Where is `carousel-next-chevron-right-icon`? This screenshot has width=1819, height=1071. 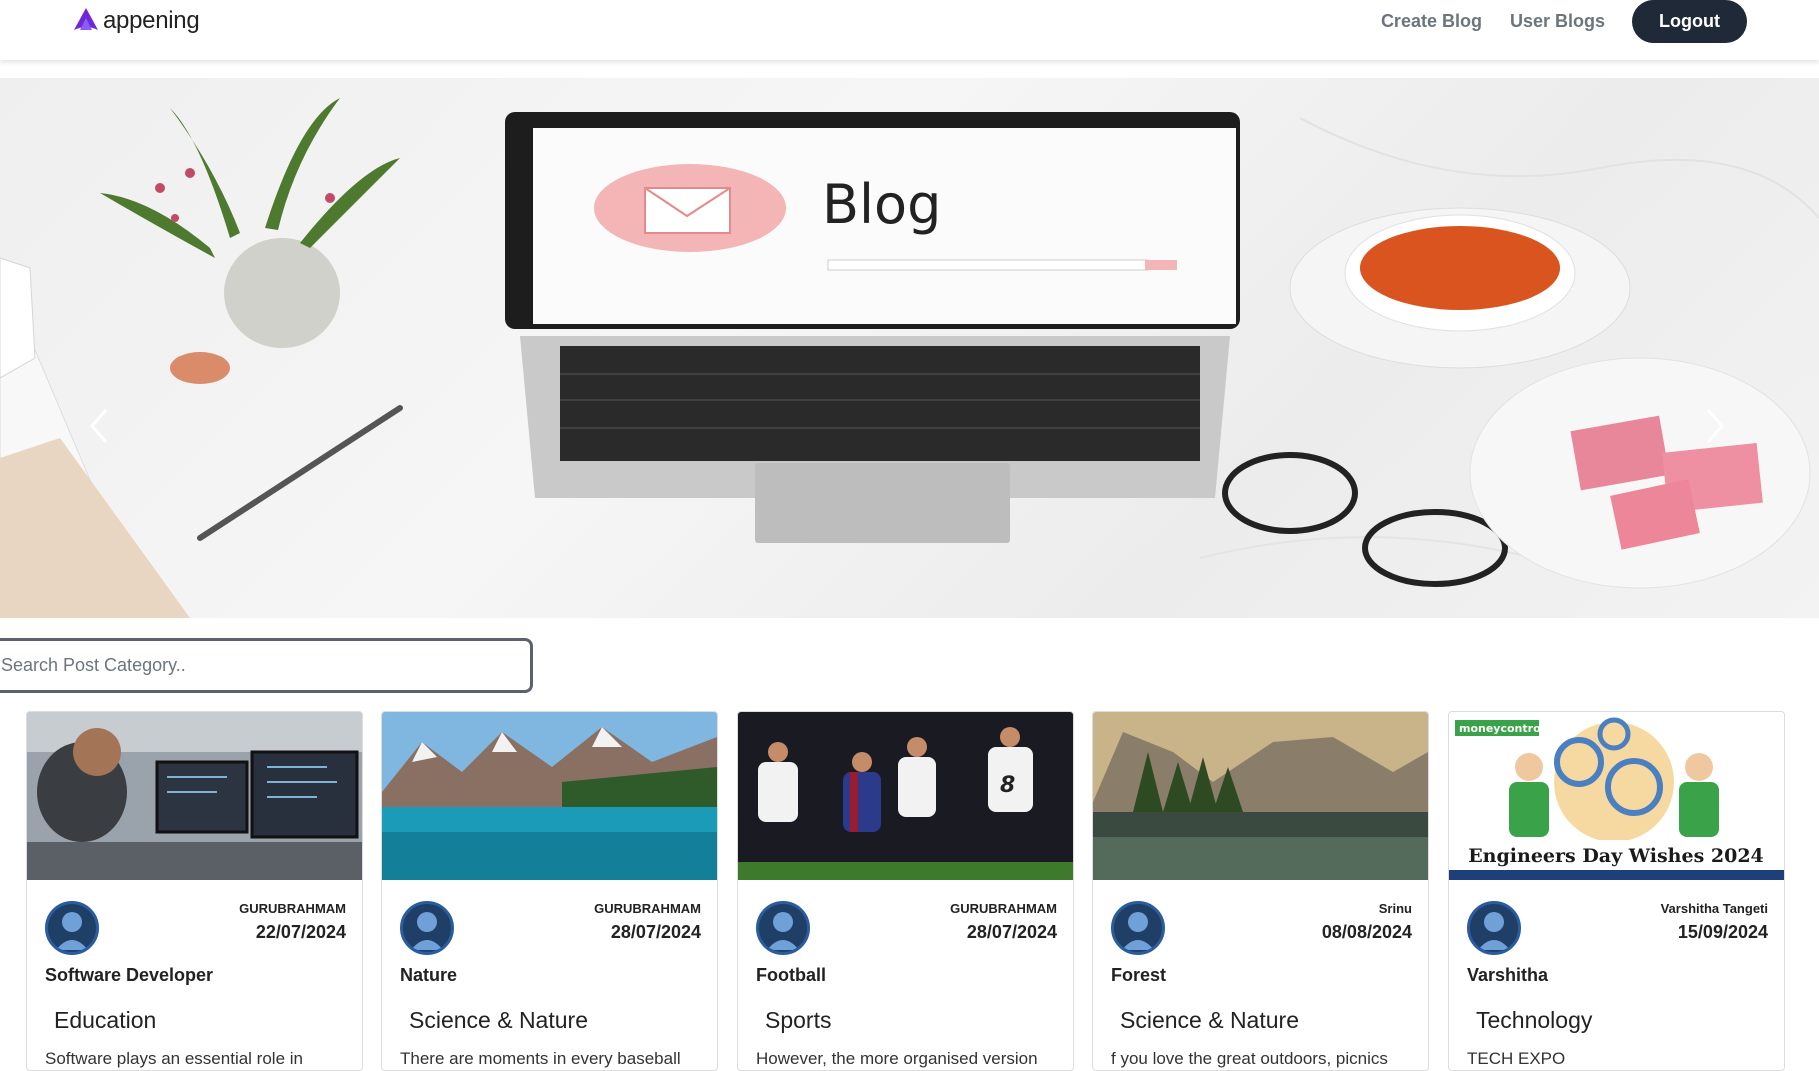 carousel-next-chevron-right-icon is located at coordinates (1714, 426).